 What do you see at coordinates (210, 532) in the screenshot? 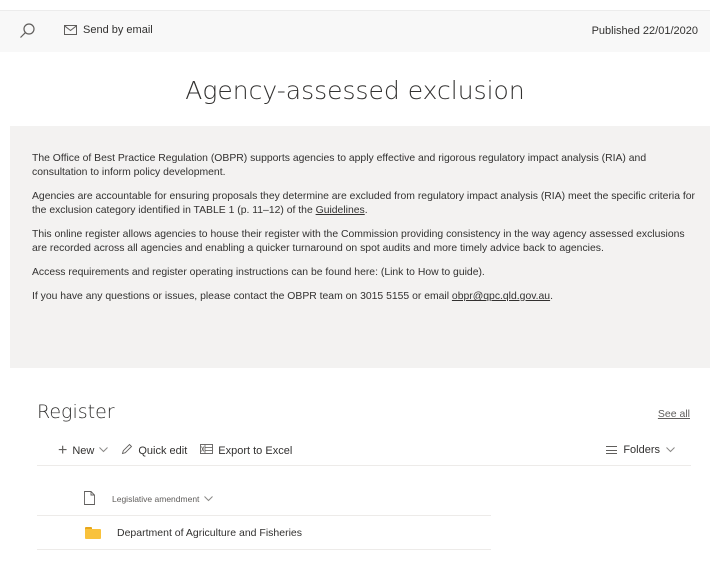
I see `list-item-name: Department of Agriculture and Fisheries` at bounding box center [210, 532].